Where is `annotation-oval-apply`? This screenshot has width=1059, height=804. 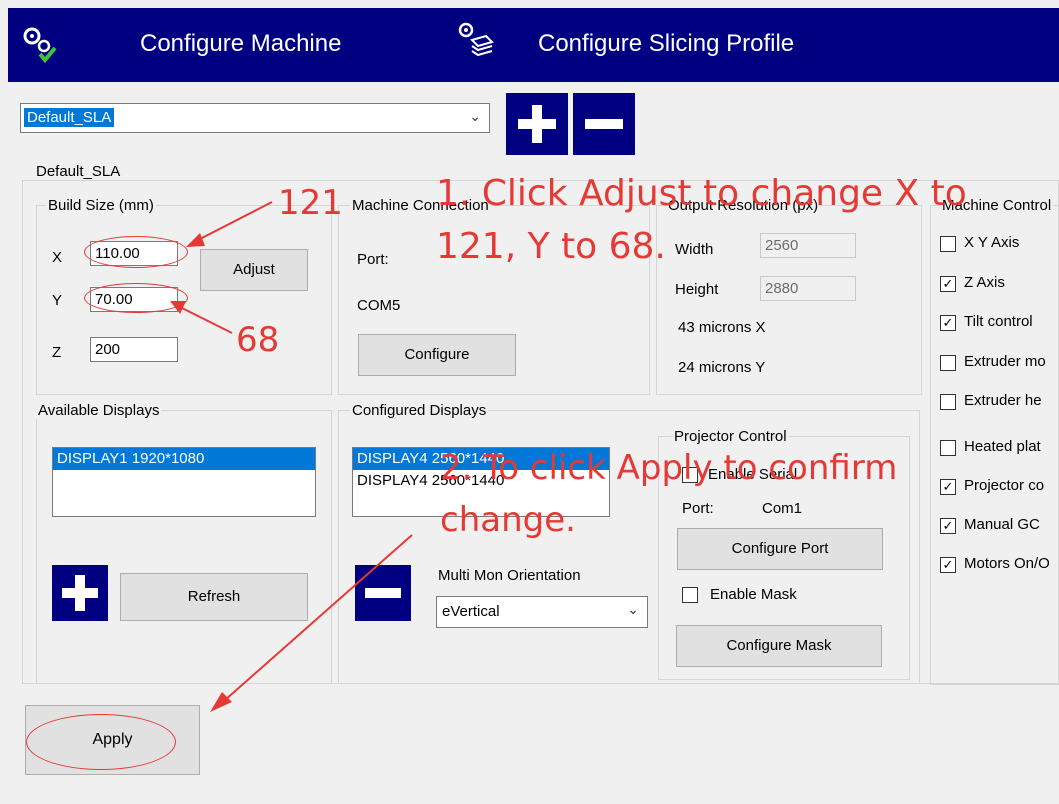
annotation-oval-apply is located at coordinates (101, 742).